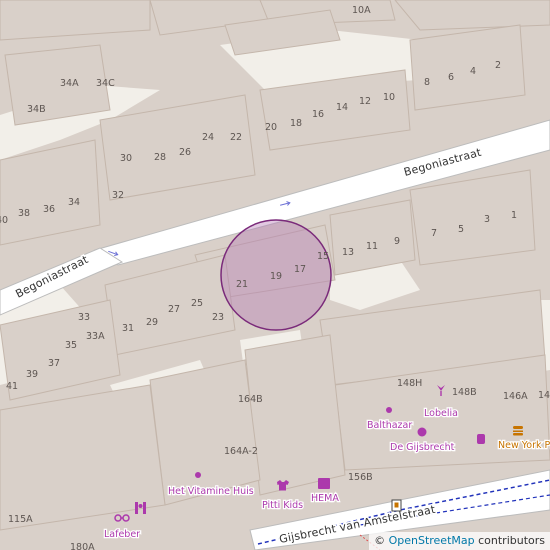  Describe the element at coordinates (409, 383) in the screenshot. I see `house-number: 148H` at that location.